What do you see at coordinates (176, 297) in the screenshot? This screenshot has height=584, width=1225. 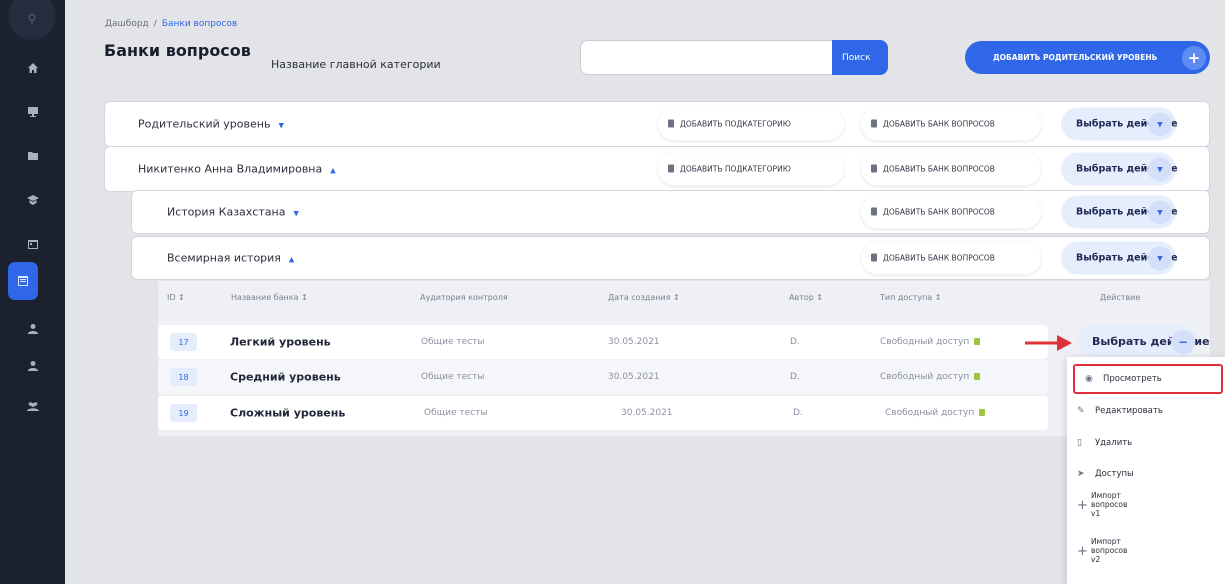 I see `column-header-id: ID ↕` at bounding box center [176, 297].